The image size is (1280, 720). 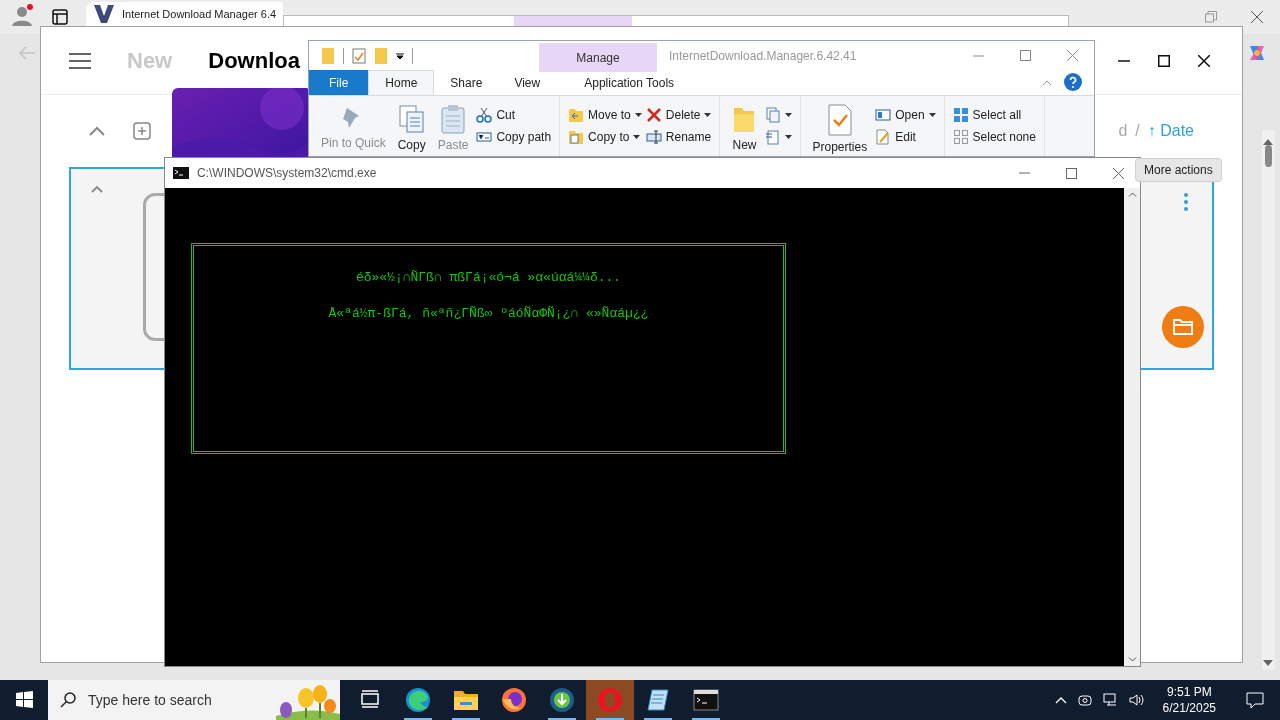 What do you see at coordinates (744, 128) in the screenshot?
I see `ribbon-button: New` at bounding box center [744, 128].